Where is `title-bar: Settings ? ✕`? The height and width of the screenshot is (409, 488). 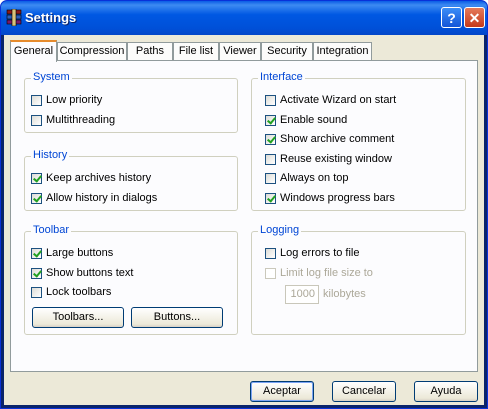
title-bar: Settings ? ✕ is located at coordinates (244, 18).